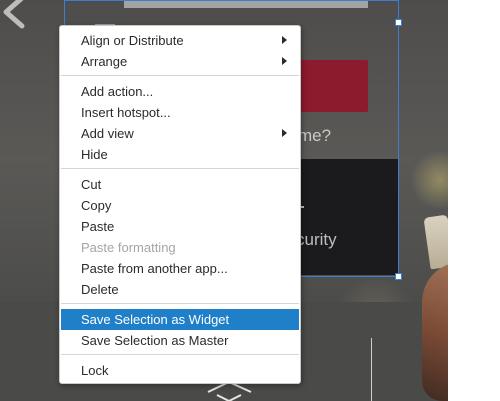  I want to click on menu-item-copy: Copy, so click(180, 205).